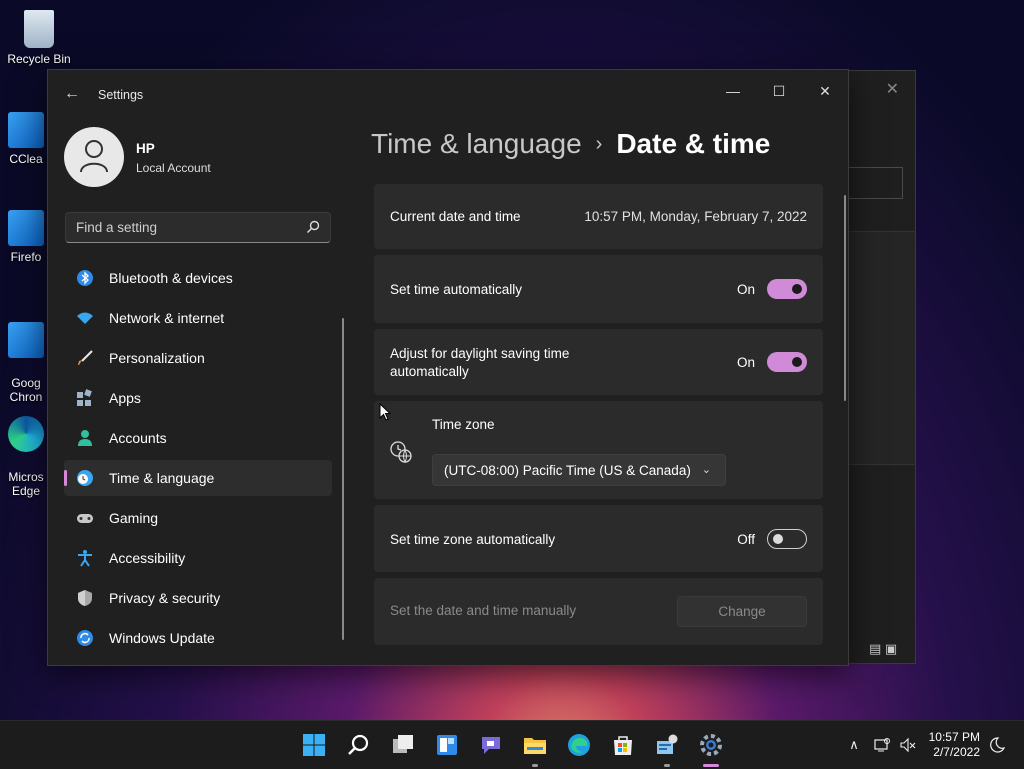 Image resolution: width=1024 pixels, height=769 pixels. I want to click on change-button: Change, so click(742, 611).